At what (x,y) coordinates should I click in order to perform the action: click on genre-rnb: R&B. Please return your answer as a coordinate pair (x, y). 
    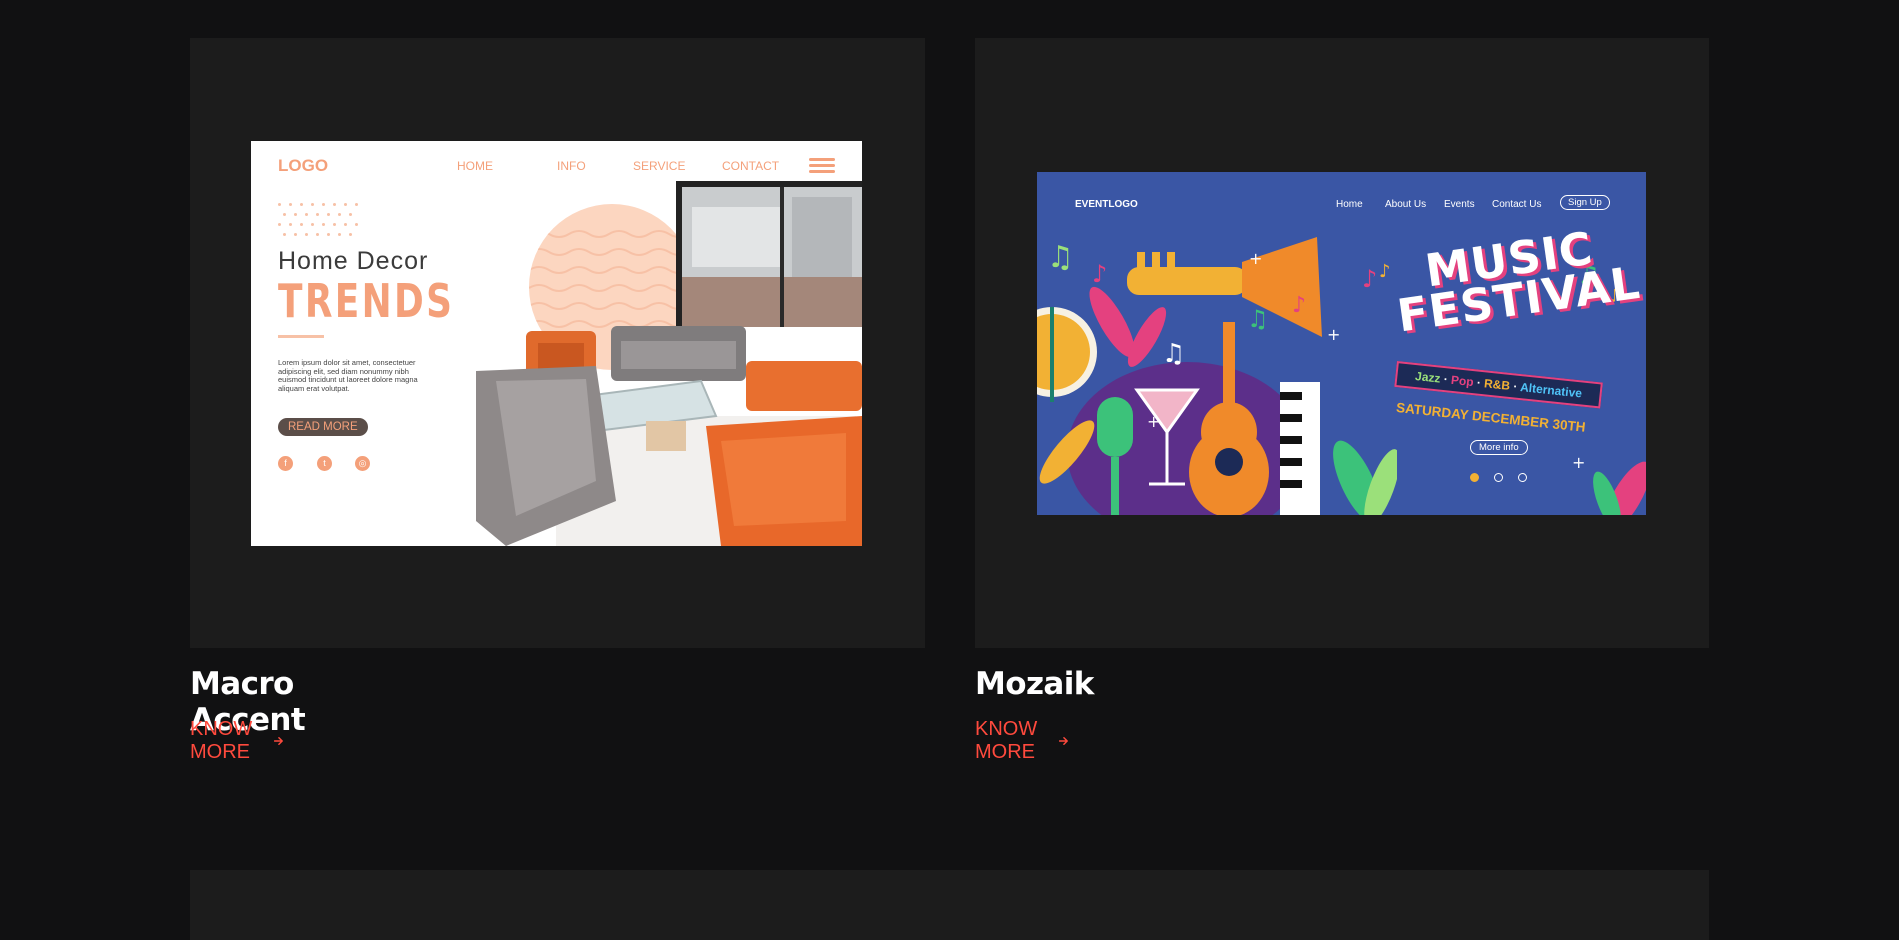
    Looking at the image, I should click on (1497, 384).